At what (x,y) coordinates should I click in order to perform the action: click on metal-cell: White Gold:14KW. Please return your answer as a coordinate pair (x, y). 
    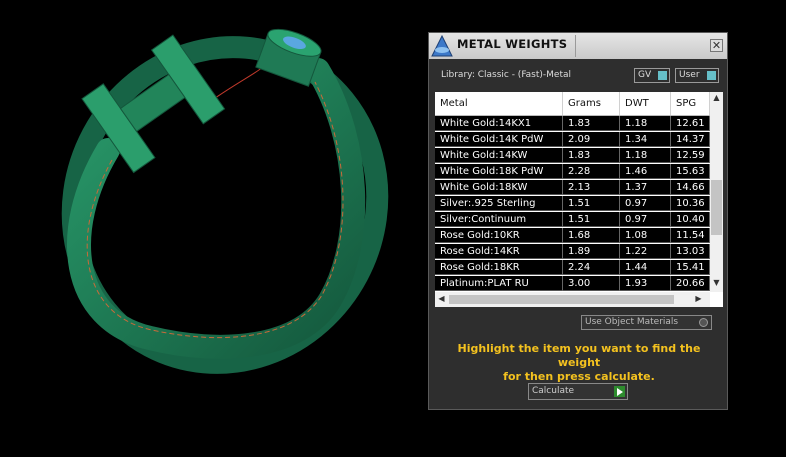
    Looking at the image, I should click on (499, 155).